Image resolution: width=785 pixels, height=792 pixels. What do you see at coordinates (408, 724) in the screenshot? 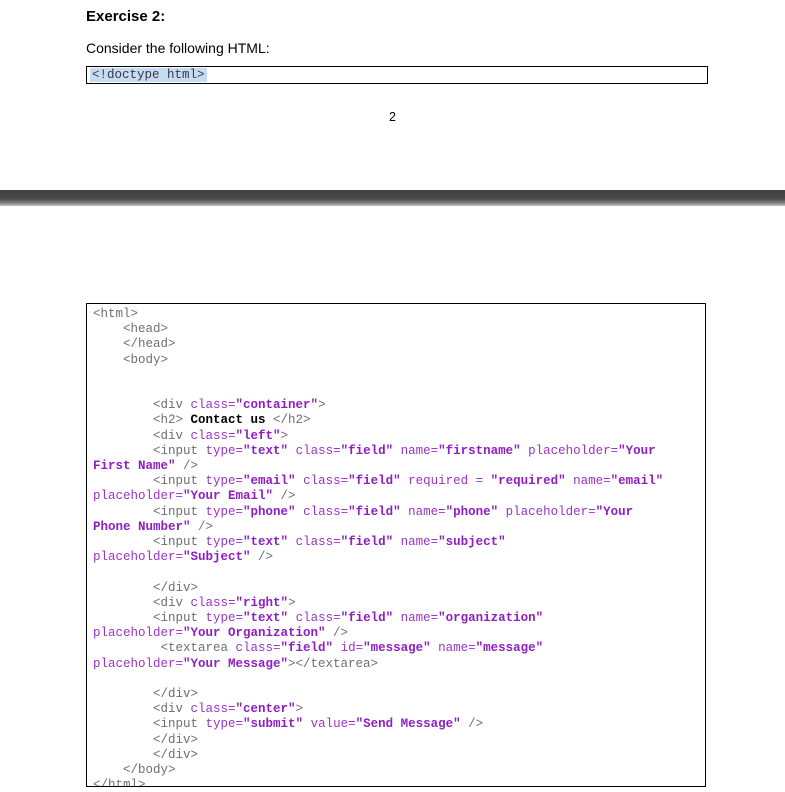
I see `code-token: "Send Message"` at bounding box center [408, 724].